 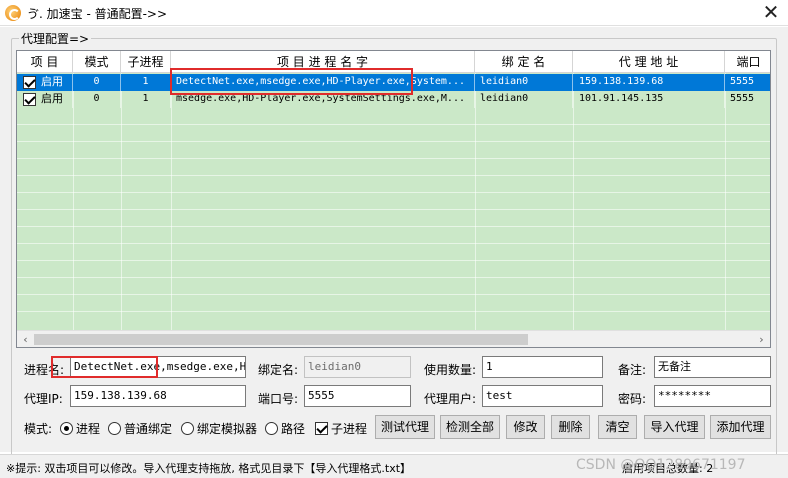 What do you see at coordinates (661, 465) in the screenshot?
I see `watermark: CSDN @QQ1289671197` at bounding box center [661, 465].